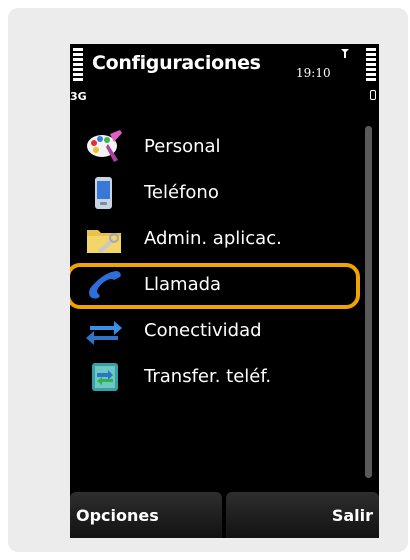 This screenshot has width=410, height=560. I want to click on list-item-conectividad: Conectividad, so click(220, 333).